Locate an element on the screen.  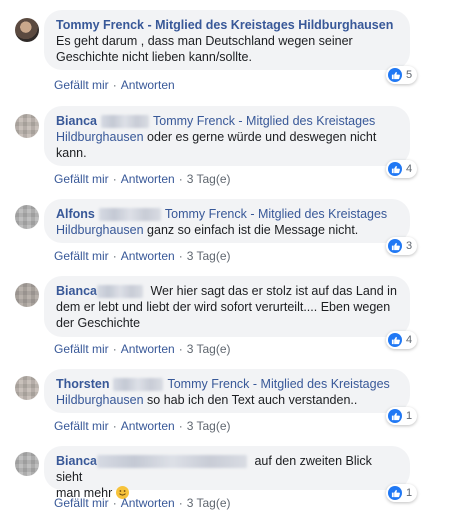
comment-actions: Gefällt mir · Antworten is located at coordinates (114, 85).